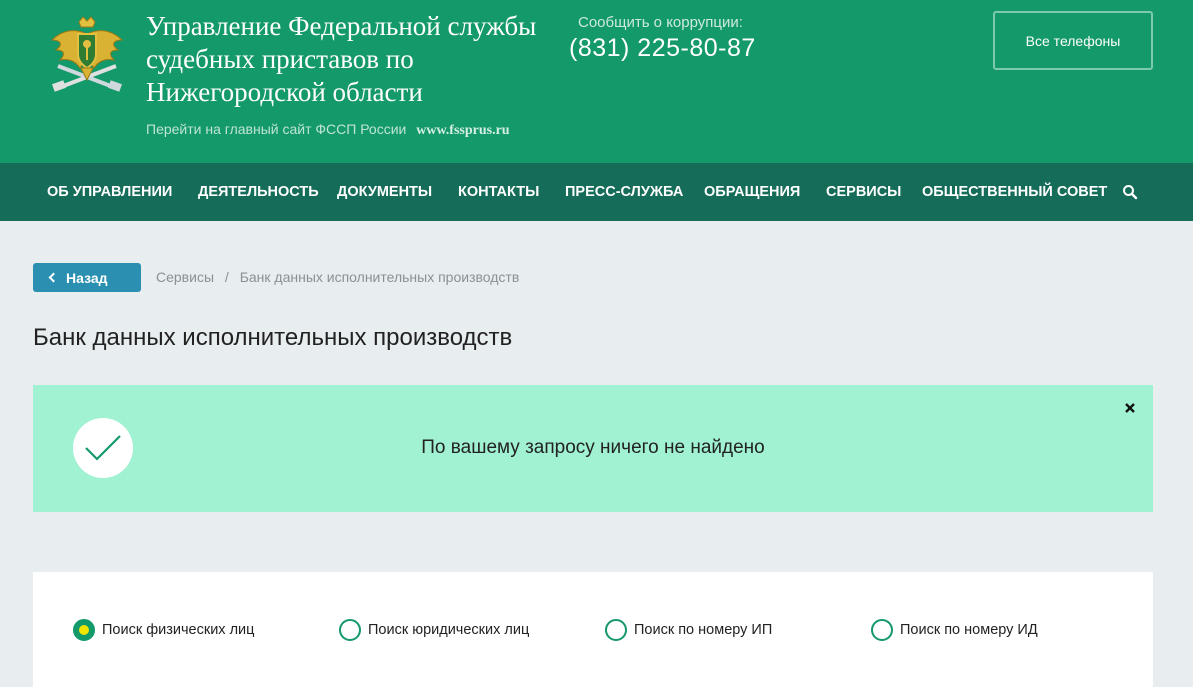 This screenshot has height=687, width=1193. What do you see at coordinates (379, 277) in the screenshot?
I see `breadcrumb-current: Банк данных исполнительных производств` at bounding box center [379, 277].